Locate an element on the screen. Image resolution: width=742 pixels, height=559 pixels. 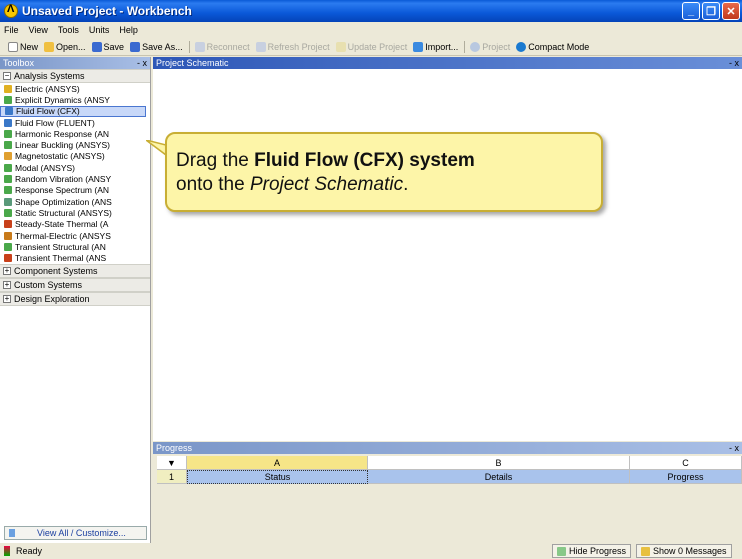
menu-file: File is located at coordinates (11, 30).